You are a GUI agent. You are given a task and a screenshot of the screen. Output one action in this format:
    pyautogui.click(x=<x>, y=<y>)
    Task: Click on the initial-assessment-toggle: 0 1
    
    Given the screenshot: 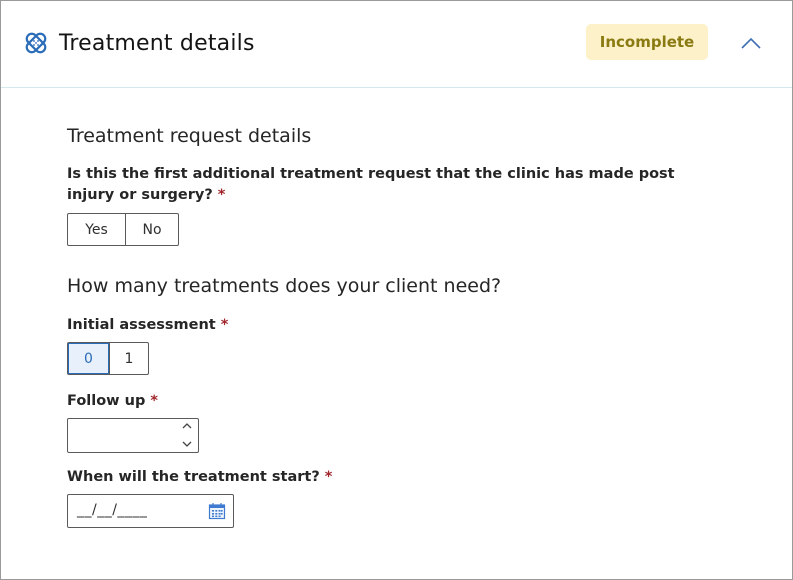 What is the action you would take?
    pyautogui.click(x=108, y=358)
    